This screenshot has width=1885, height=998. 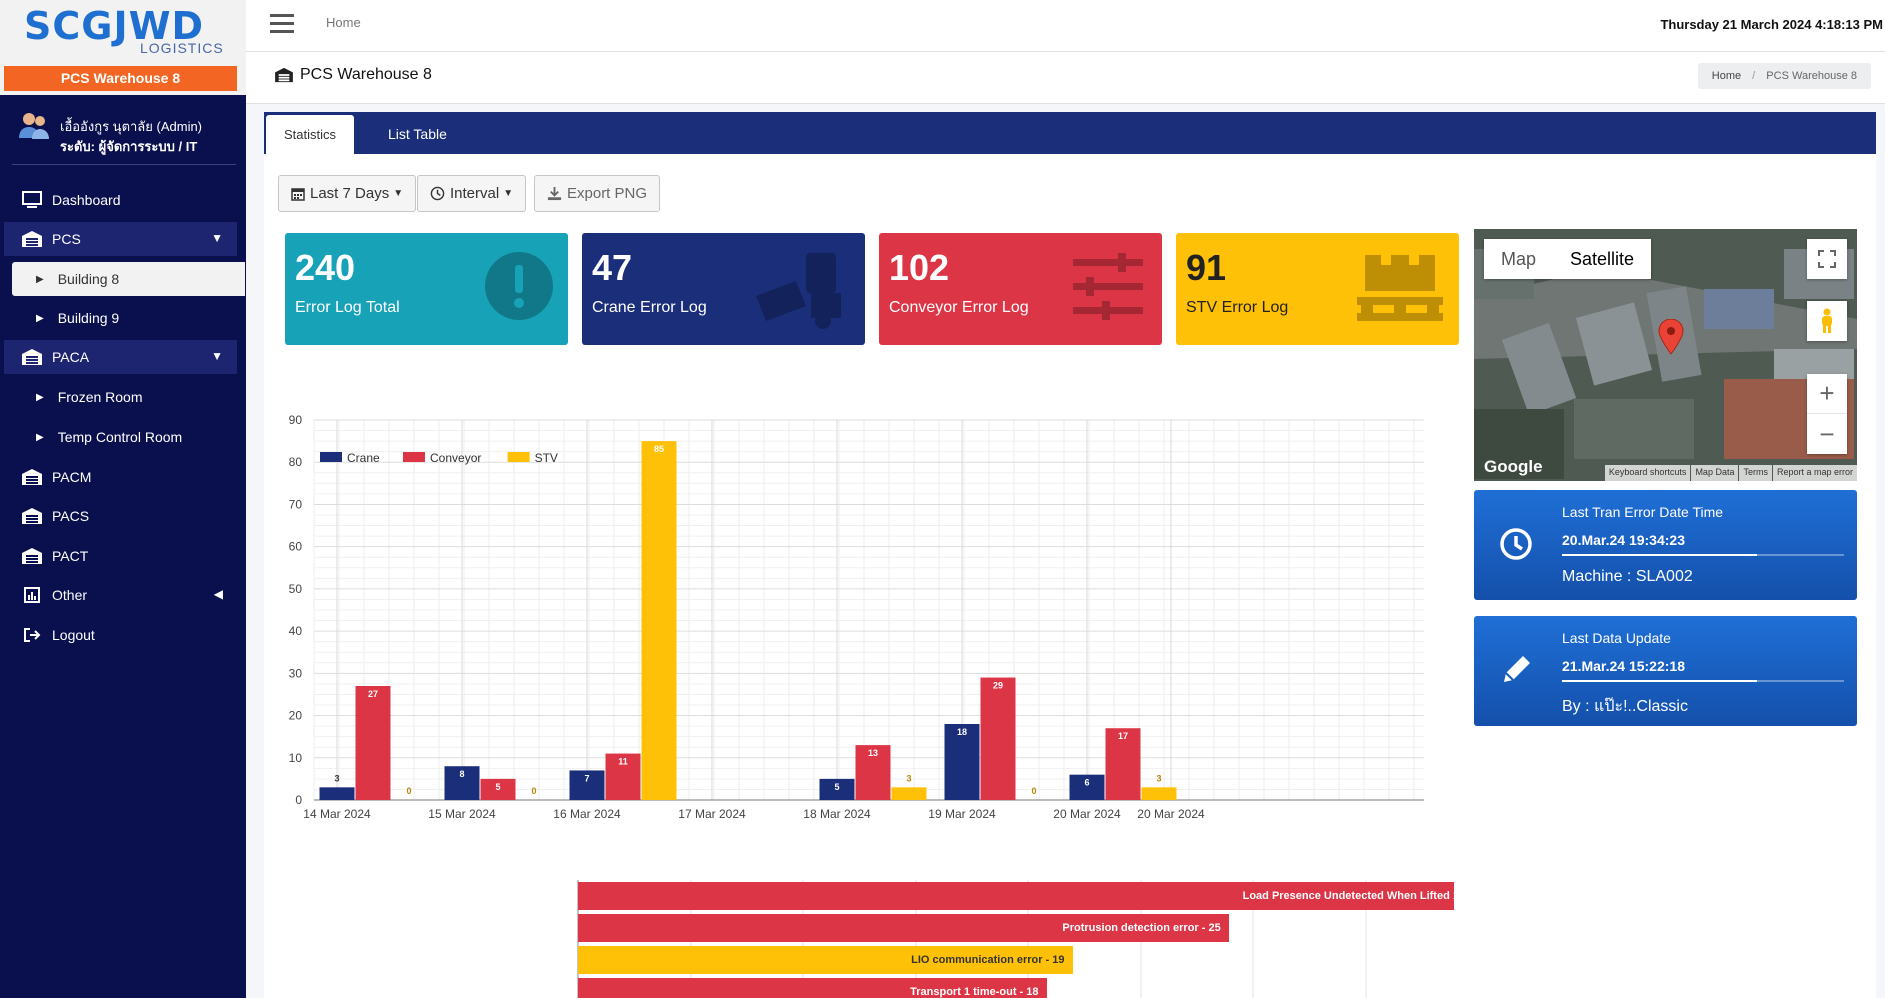 What do you see at coordinates (298, 194) in the screenshot?
I see `calendar-icon` at bounding box center [298, 194].